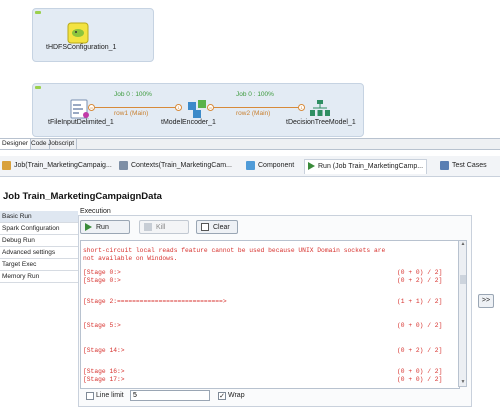 The height and width of the screenshot is (408, 500). Describe the element at coordinates (250, 144) in the screenshot. I see `editor-tab-strip: Designer Code Jobscript` at that location.